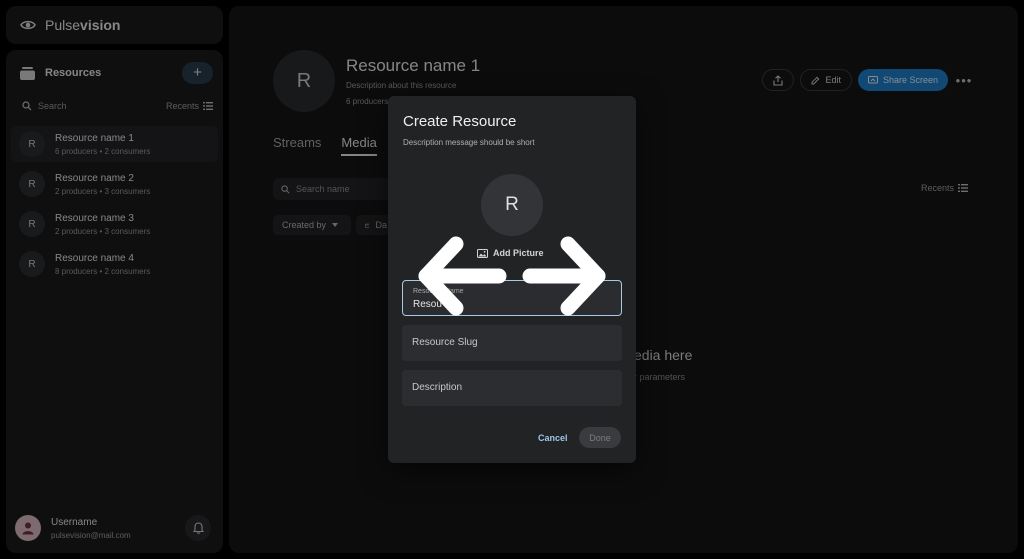 Image resolution: width=1024 pixels, height=559 pixels. Describe the element at coordinates (512, 343) in the screenshot. I see `resource-slug-field: Resource Slug` at that location.